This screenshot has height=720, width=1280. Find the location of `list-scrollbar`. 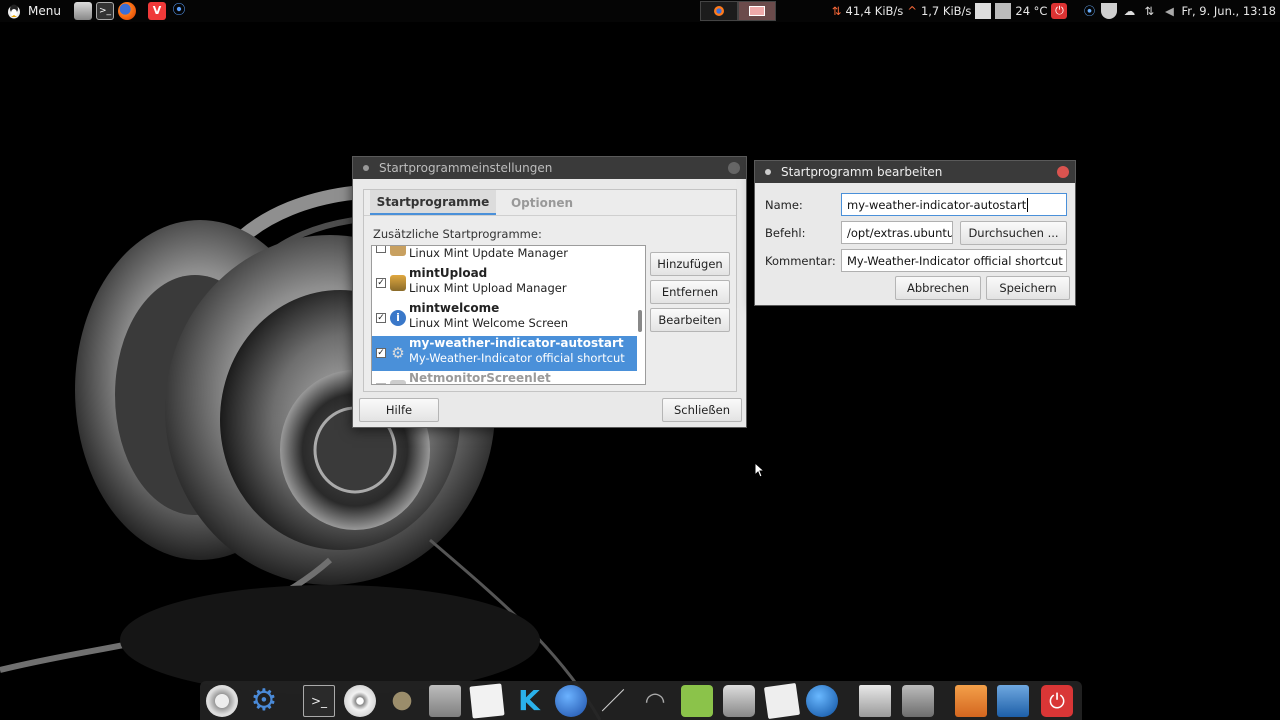

list-scrollbar is located at coordinates (640, 315).